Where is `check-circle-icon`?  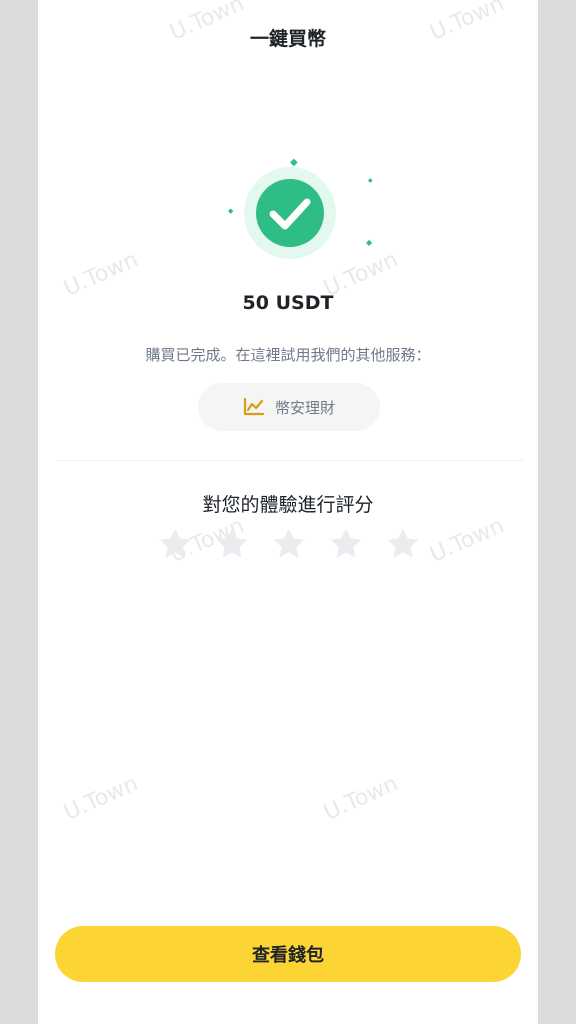
check-circle-icon is located at coordinates (290, 213).